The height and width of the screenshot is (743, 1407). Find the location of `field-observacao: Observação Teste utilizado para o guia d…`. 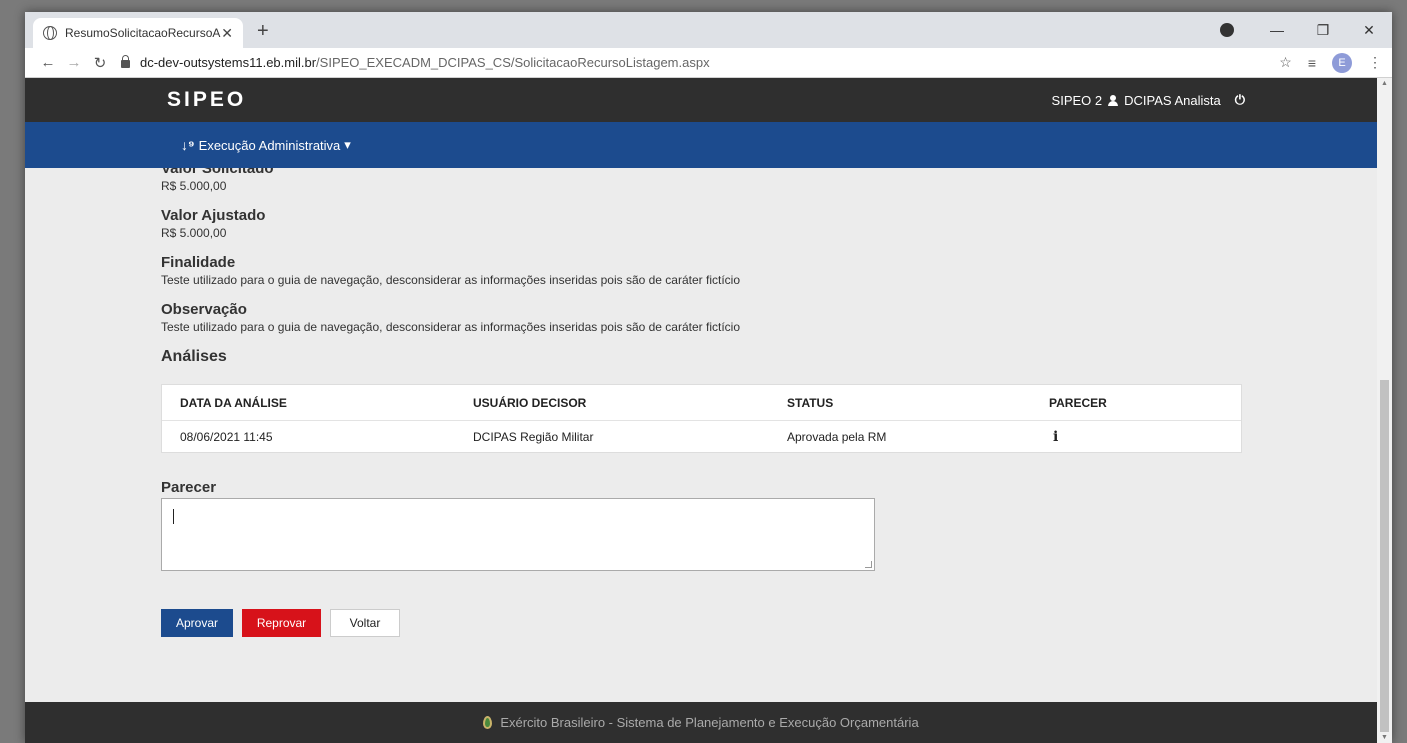

field-observacao: Observação Teste utilizado para o guia d… is located at coordinates (711, 317).